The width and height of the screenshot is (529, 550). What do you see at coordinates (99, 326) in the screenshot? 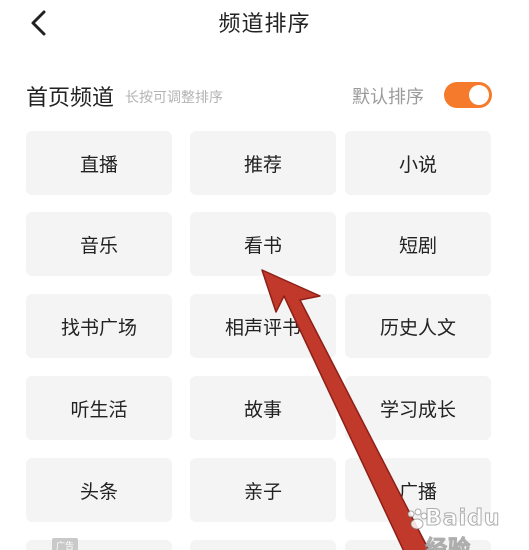
I see `channel-tile: 找书广场` at bounding box center [99, 326].